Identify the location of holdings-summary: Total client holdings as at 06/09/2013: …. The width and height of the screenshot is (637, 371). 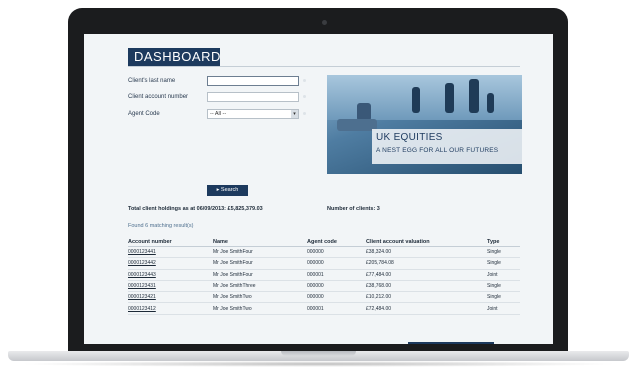
(195, 209).